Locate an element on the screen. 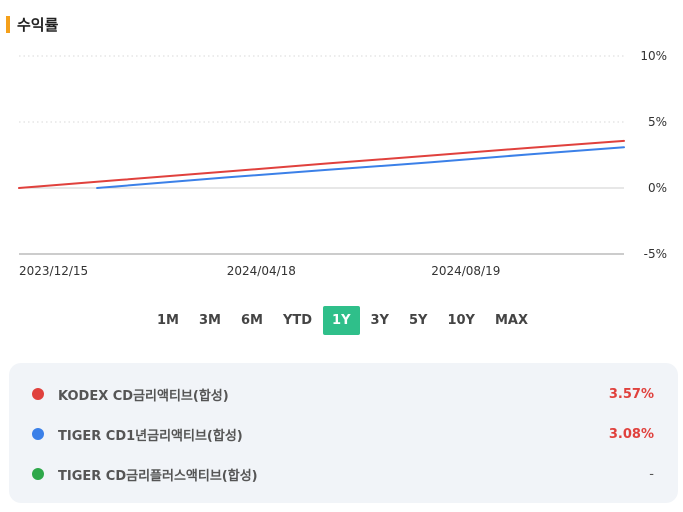 The width and height of the screenshot is (683, 512). x-tick-label: 2023/12/15 is located at coordinates (53, 271).